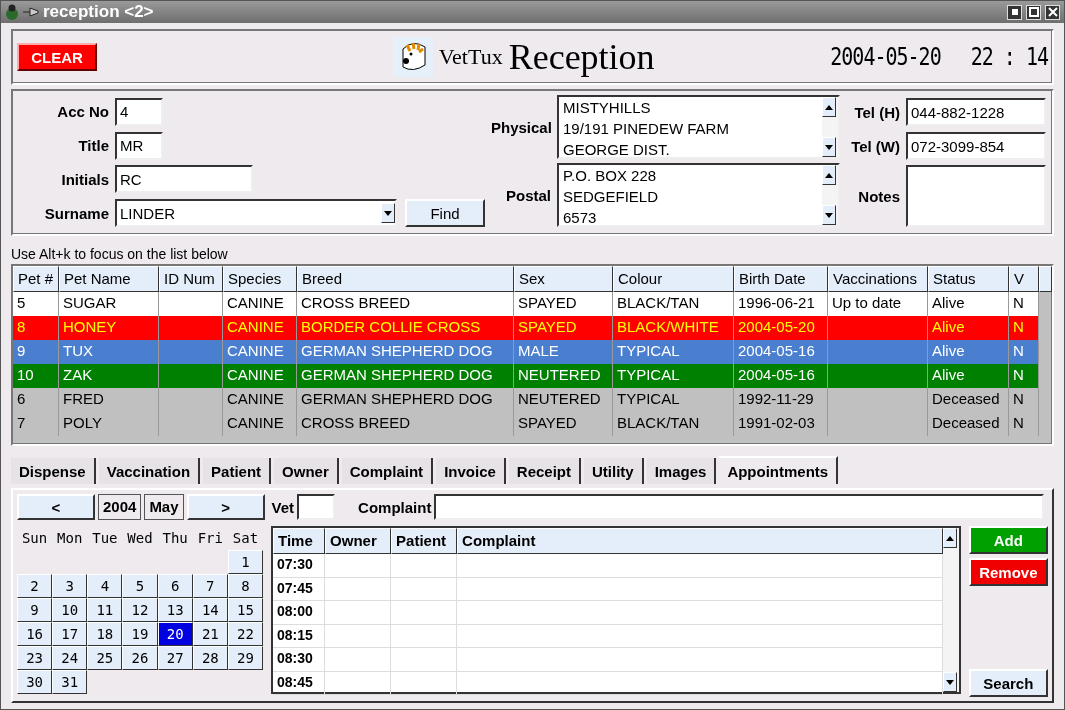 The height and width of the screenshot is (710, 1065). I want to click on calendar-day: 6, so click(175, 586).